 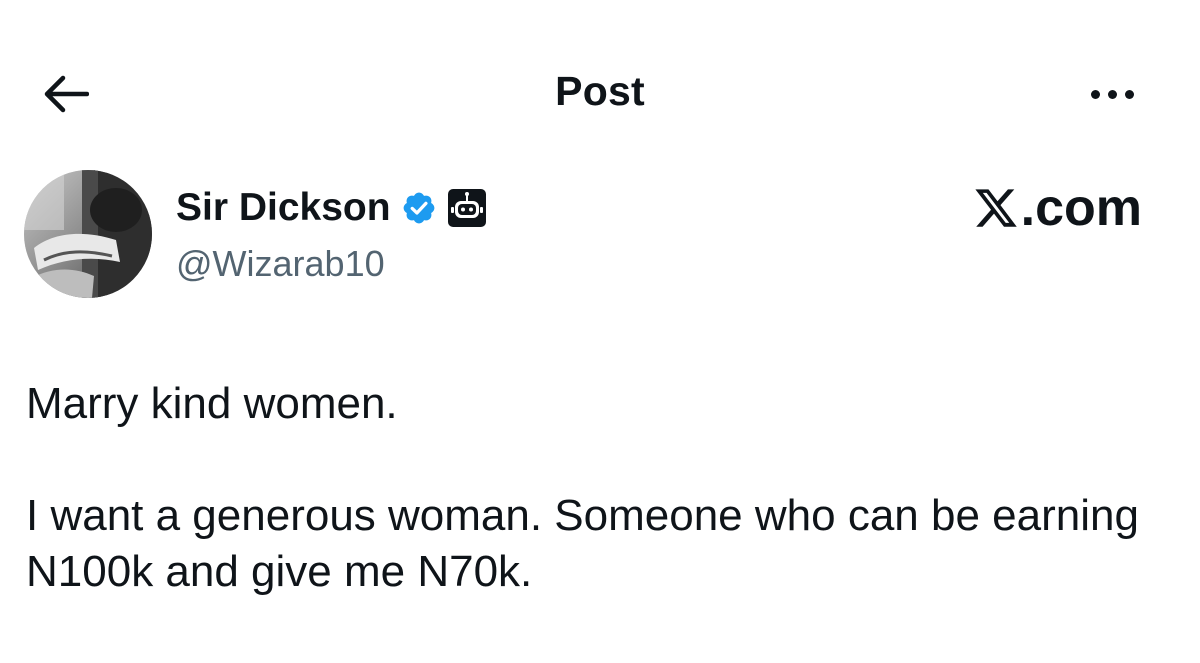 I want to click on watermark-domain: .com, so click(x=1081, y=208).